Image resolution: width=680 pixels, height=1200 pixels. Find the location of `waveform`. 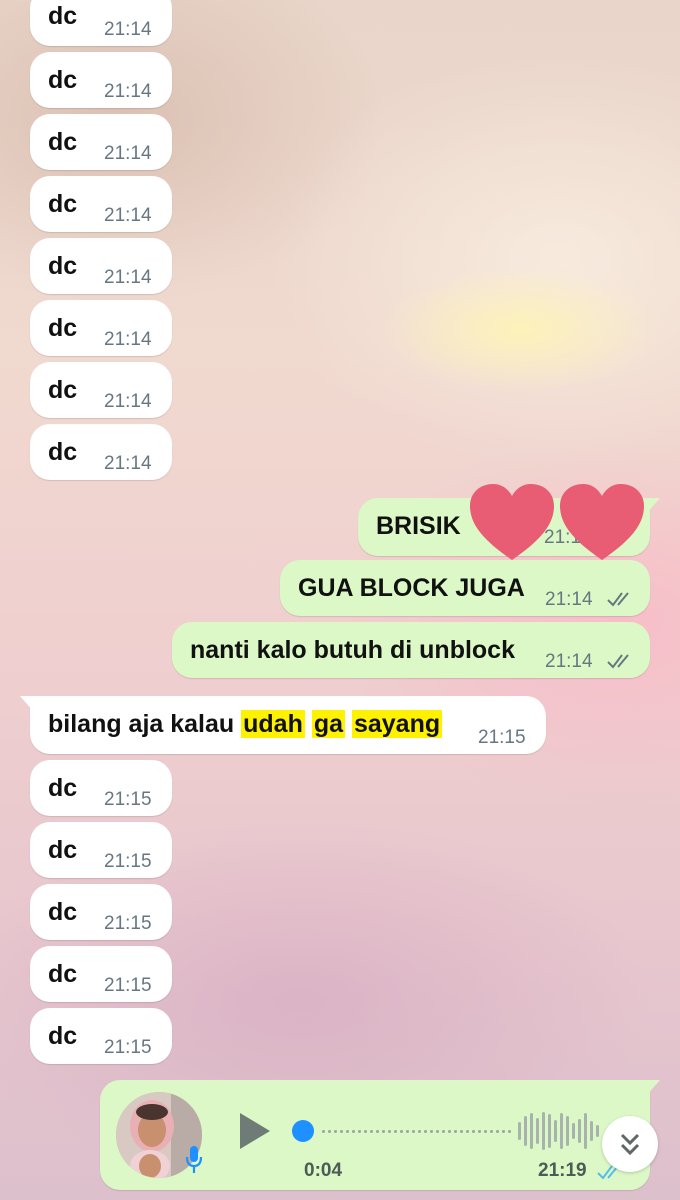

waveform is located at coordinates (464, 1131).